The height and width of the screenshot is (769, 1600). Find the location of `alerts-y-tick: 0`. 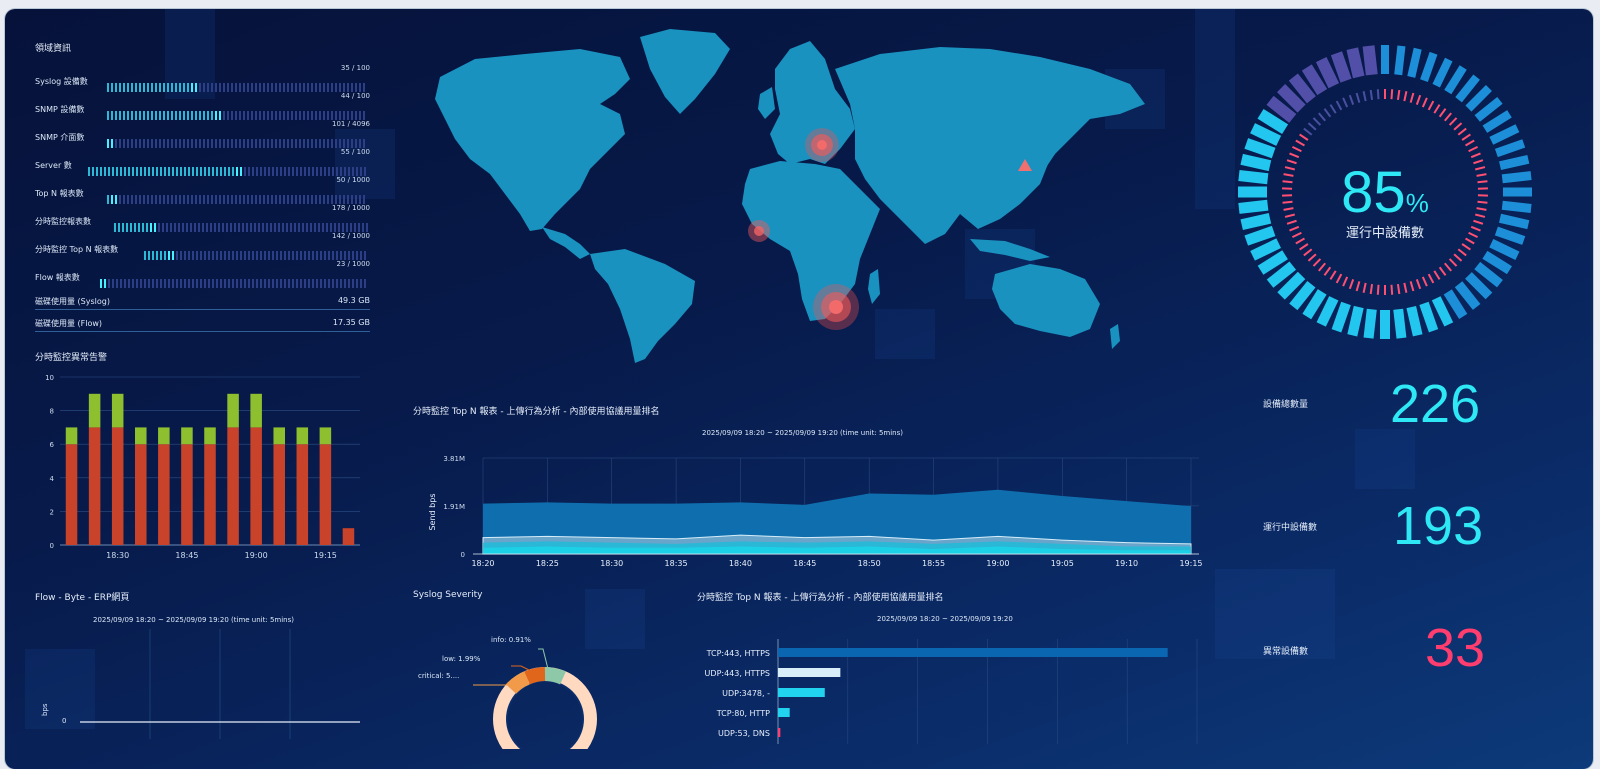

alerts-y-tick: 0 is located at coordinates (52, 546).